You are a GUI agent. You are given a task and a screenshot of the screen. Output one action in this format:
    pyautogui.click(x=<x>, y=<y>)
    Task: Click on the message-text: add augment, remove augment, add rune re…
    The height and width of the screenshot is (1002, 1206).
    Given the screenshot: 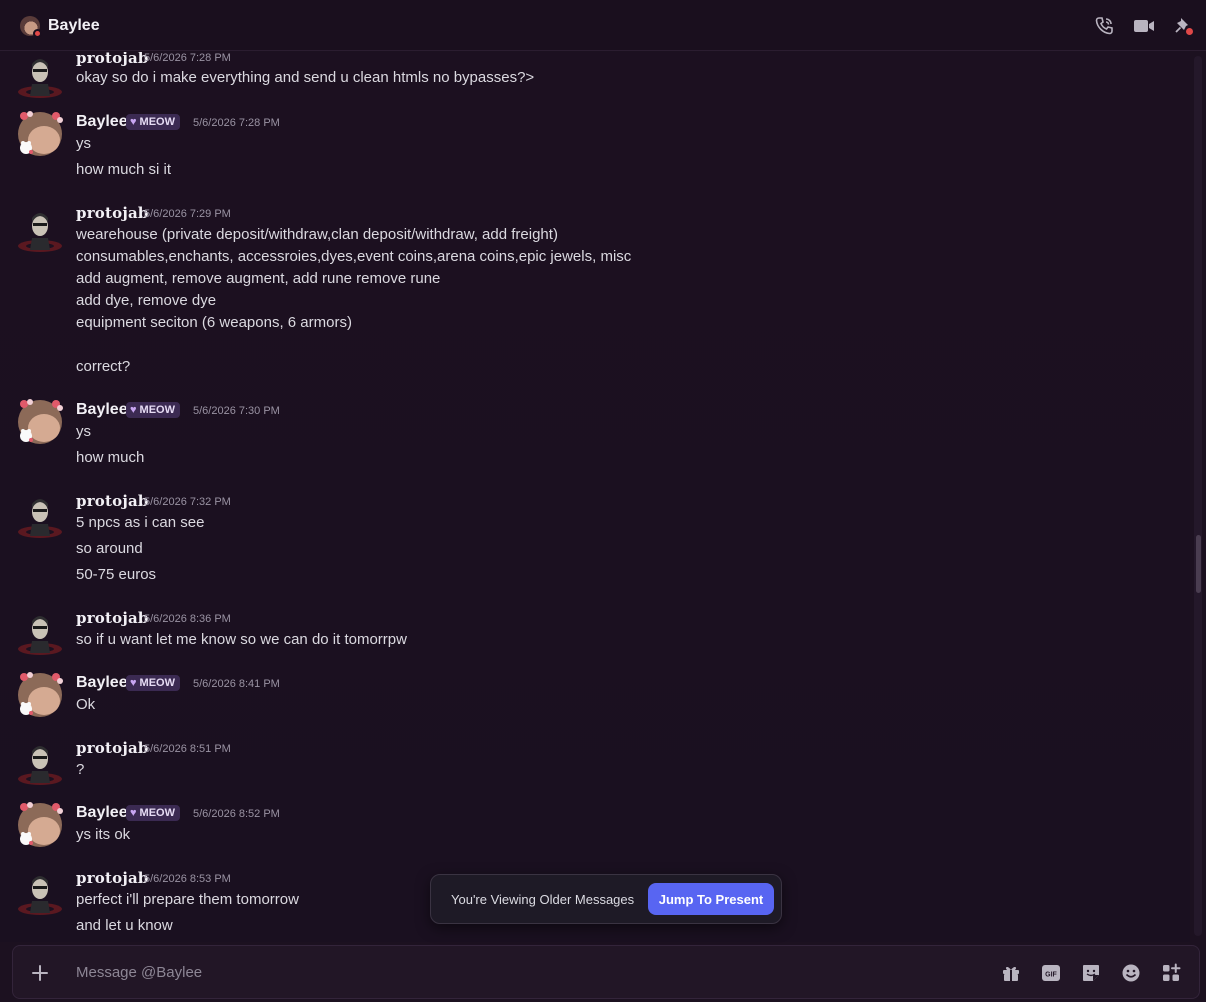 What is the action you would take?
    pyautogui.click(x=258, y=278)
    